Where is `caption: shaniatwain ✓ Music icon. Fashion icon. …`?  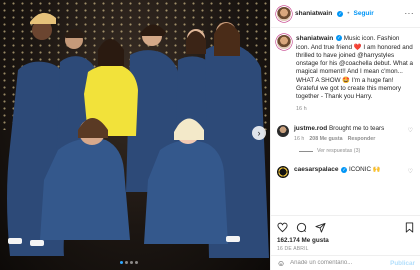 caption: shaniatwain ✓ Music icon. Fashion icon. … is located at coordinates (345, 74).